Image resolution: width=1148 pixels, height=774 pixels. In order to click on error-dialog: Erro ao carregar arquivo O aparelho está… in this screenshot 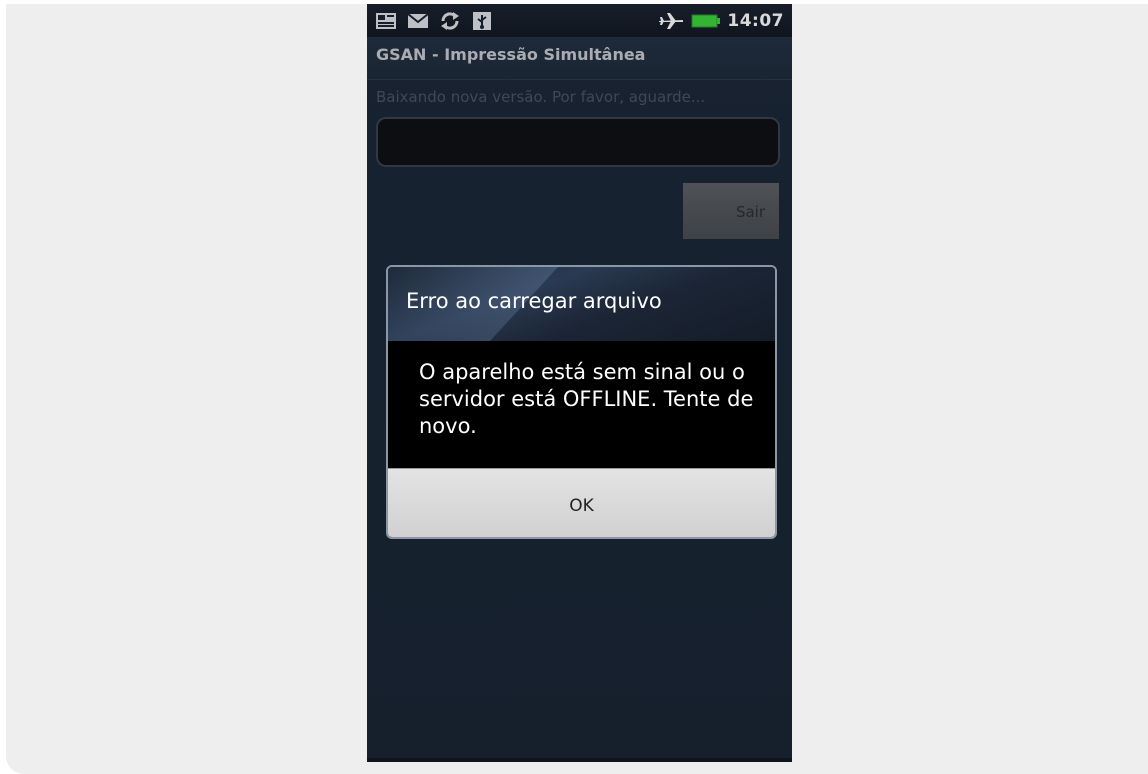, I will do `click(581, 402)`.